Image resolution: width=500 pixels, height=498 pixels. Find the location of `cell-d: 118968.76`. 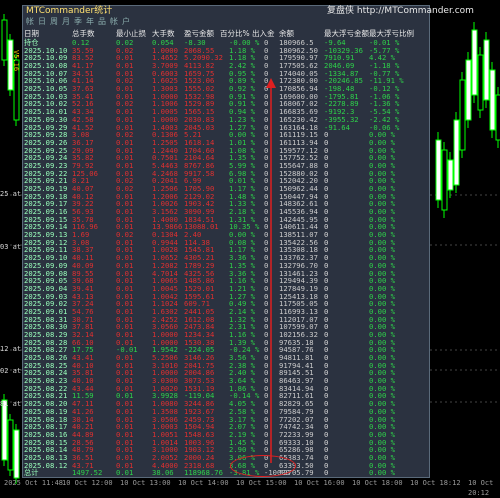

cell-d: 118968.76 is located at coordinates (203, 473).